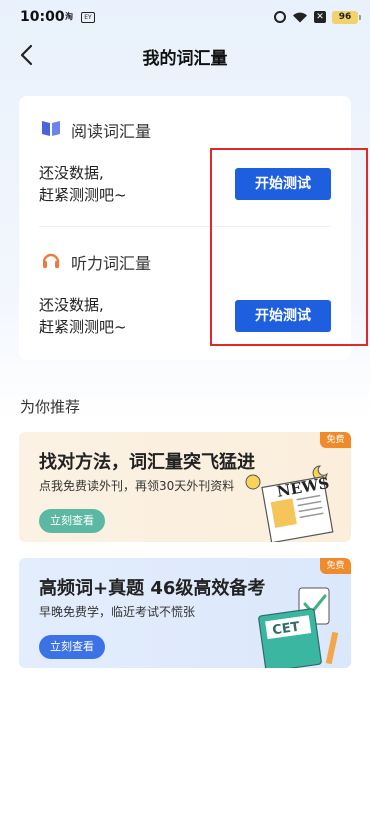 This screenshot has width=370, height=822. I want to click on promo-title: 找对方法，词汇量突飞猛进, so click(147, 462).